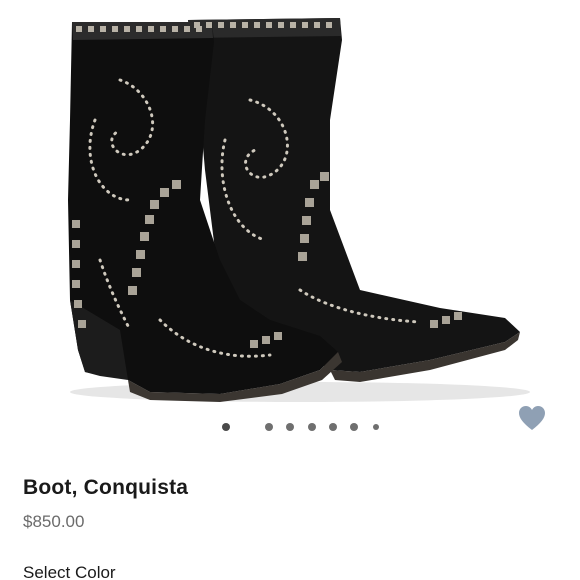 The width and height of the screenshot is (580, 580). I want to click on heart-icon, so click(532, 418).